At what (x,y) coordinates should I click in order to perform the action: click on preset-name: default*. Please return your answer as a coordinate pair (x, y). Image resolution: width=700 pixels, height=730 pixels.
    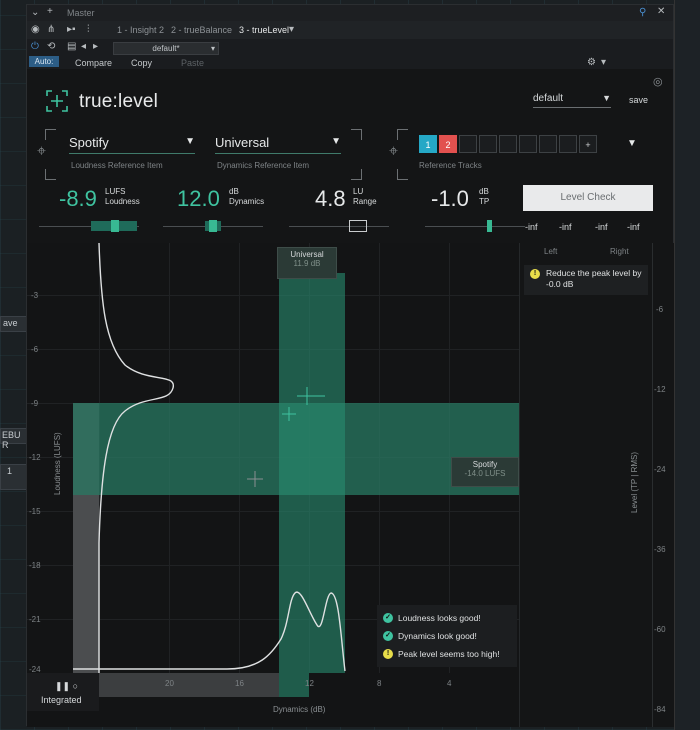
    Looking at the image, I should click on (166, 48).